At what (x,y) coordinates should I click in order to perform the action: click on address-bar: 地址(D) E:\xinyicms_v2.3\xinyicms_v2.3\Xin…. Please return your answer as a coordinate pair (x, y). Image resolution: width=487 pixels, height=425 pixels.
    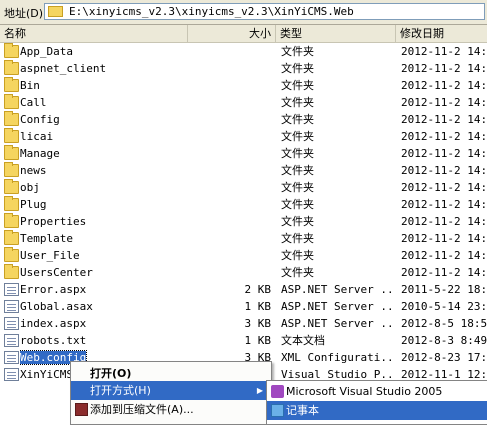
    Looking at the image, I should click on (243, 12).